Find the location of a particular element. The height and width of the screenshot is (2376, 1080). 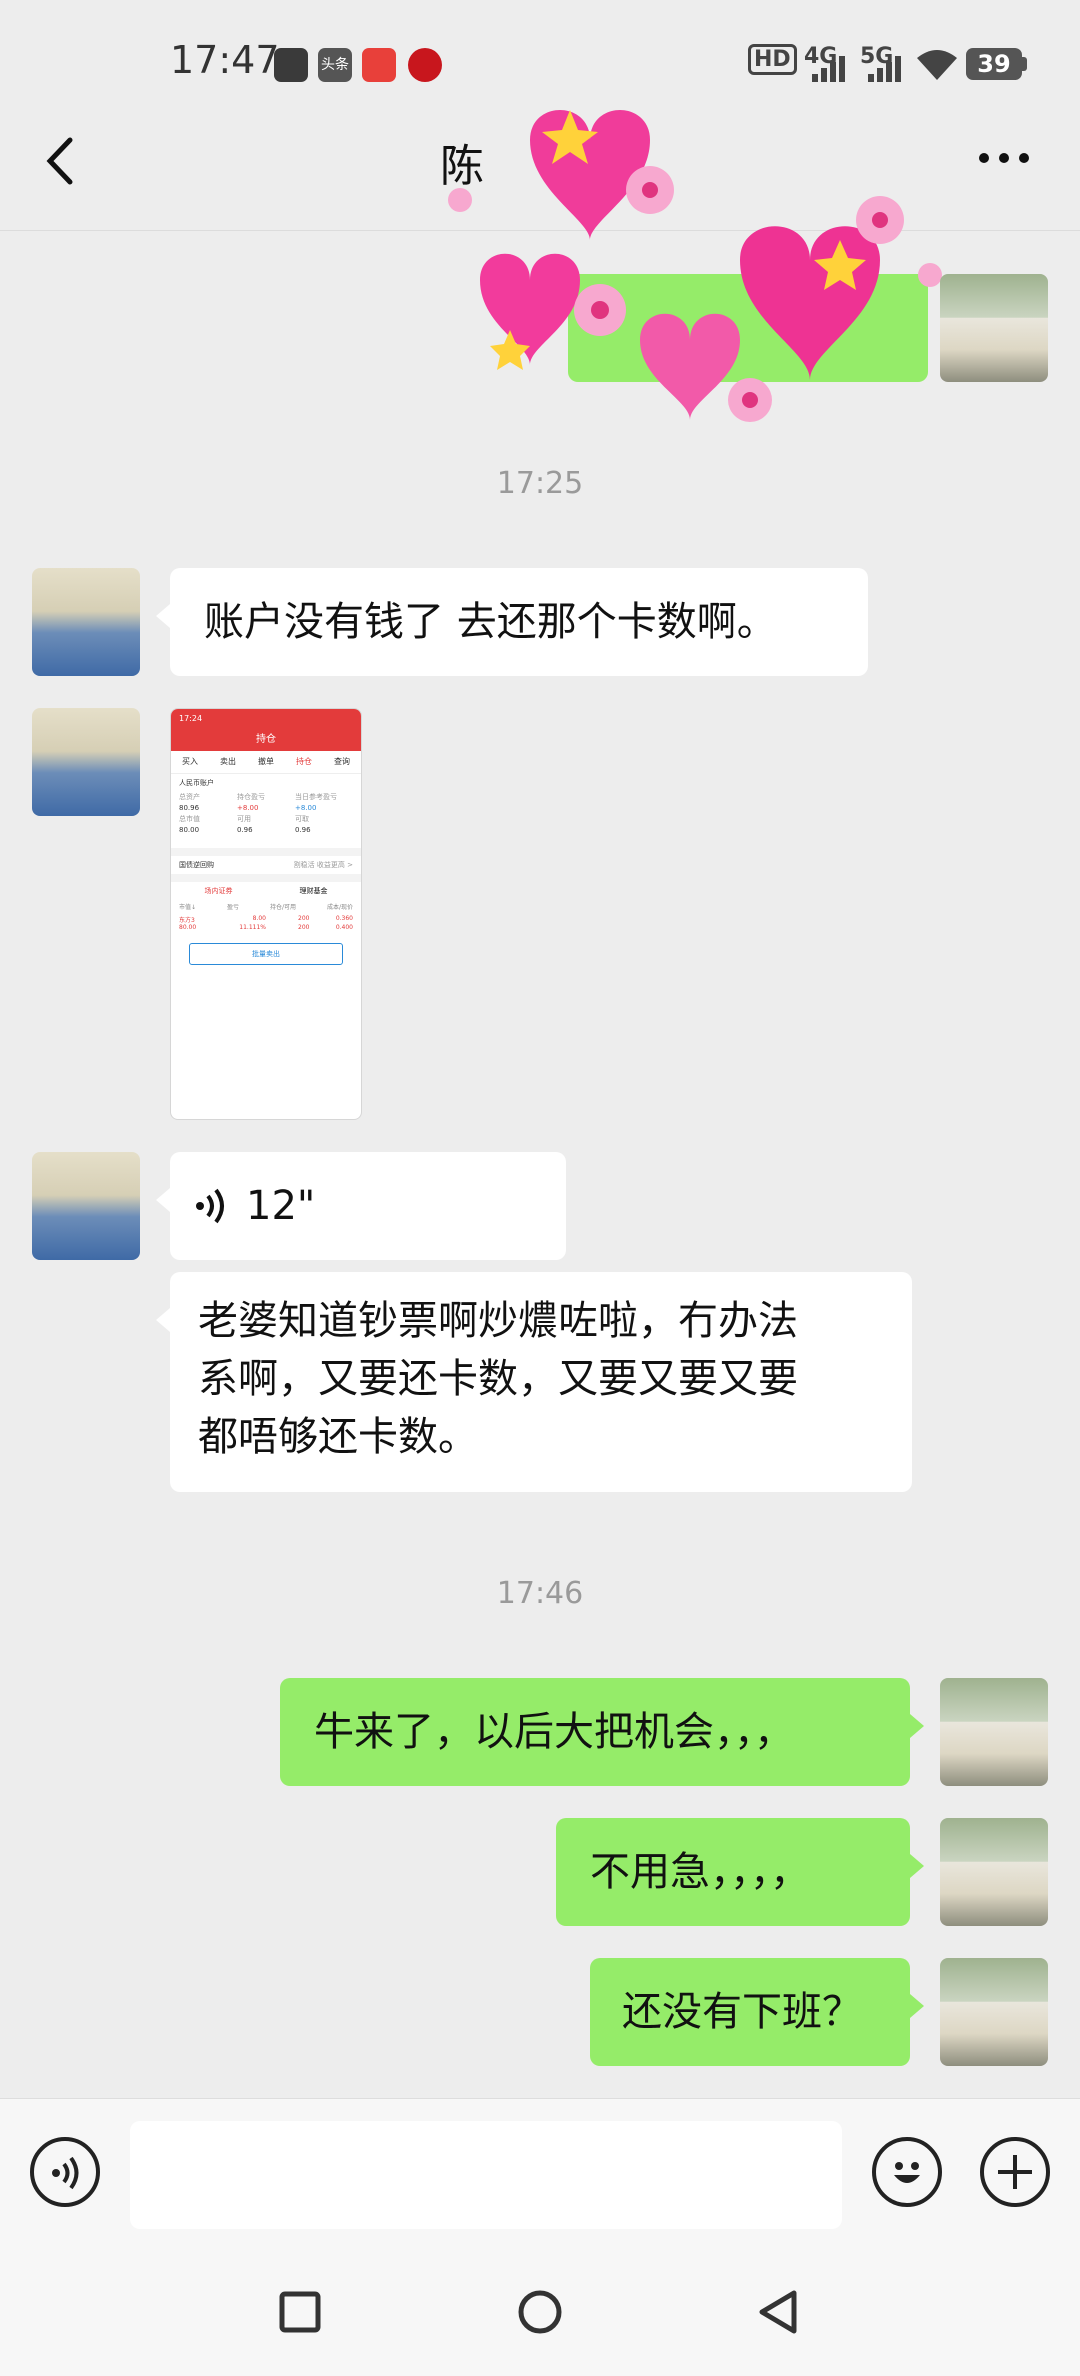

system-nav-bar is located at coordinates (540, 2327).